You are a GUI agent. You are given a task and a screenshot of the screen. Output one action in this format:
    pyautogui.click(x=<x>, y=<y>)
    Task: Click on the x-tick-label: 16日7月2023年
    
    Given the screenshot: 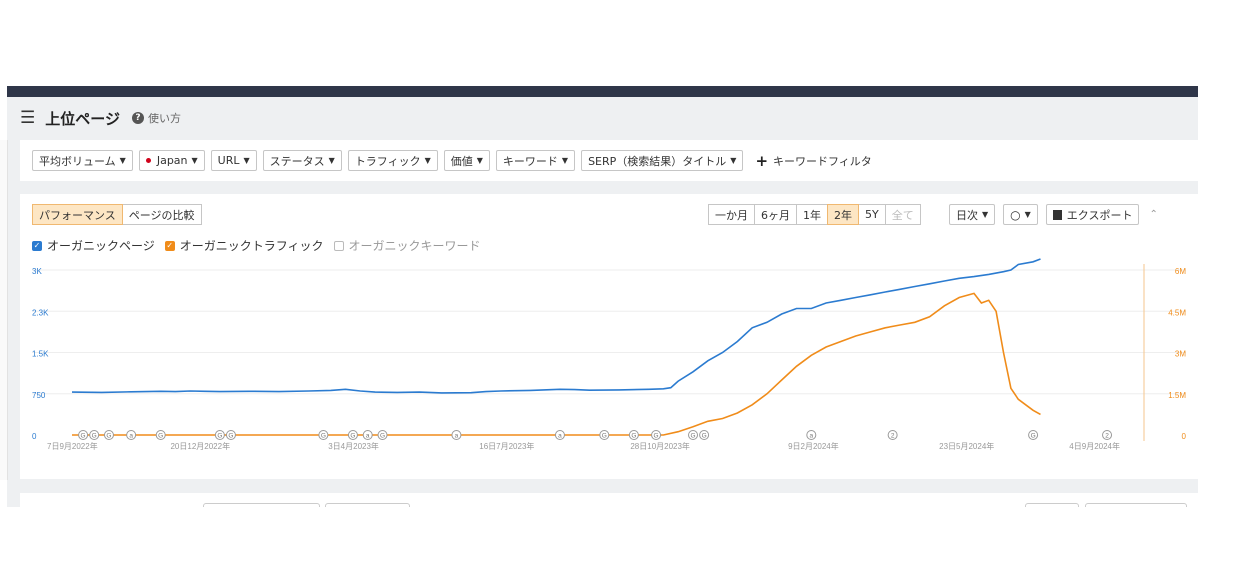 What is the action you would take?
    pyautogui.click(x=506, y=446)
    